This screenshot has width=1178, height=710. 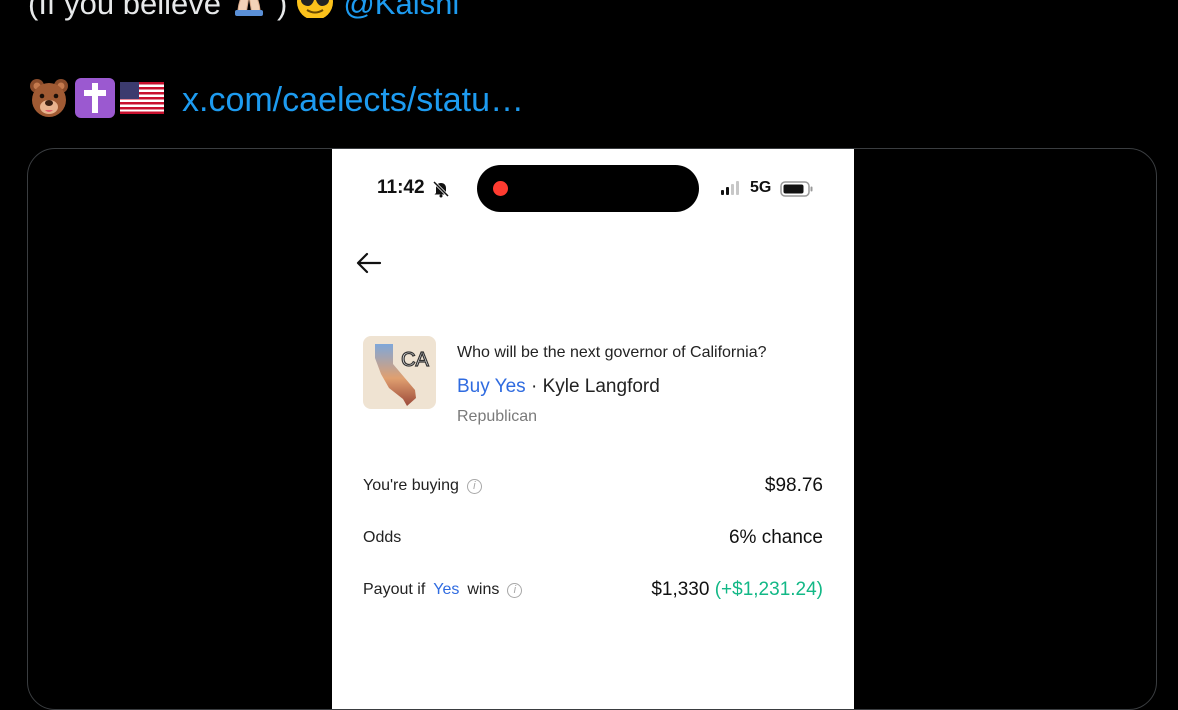 I want to click on payout-amount: $1,330, so click(x=680, y=589).